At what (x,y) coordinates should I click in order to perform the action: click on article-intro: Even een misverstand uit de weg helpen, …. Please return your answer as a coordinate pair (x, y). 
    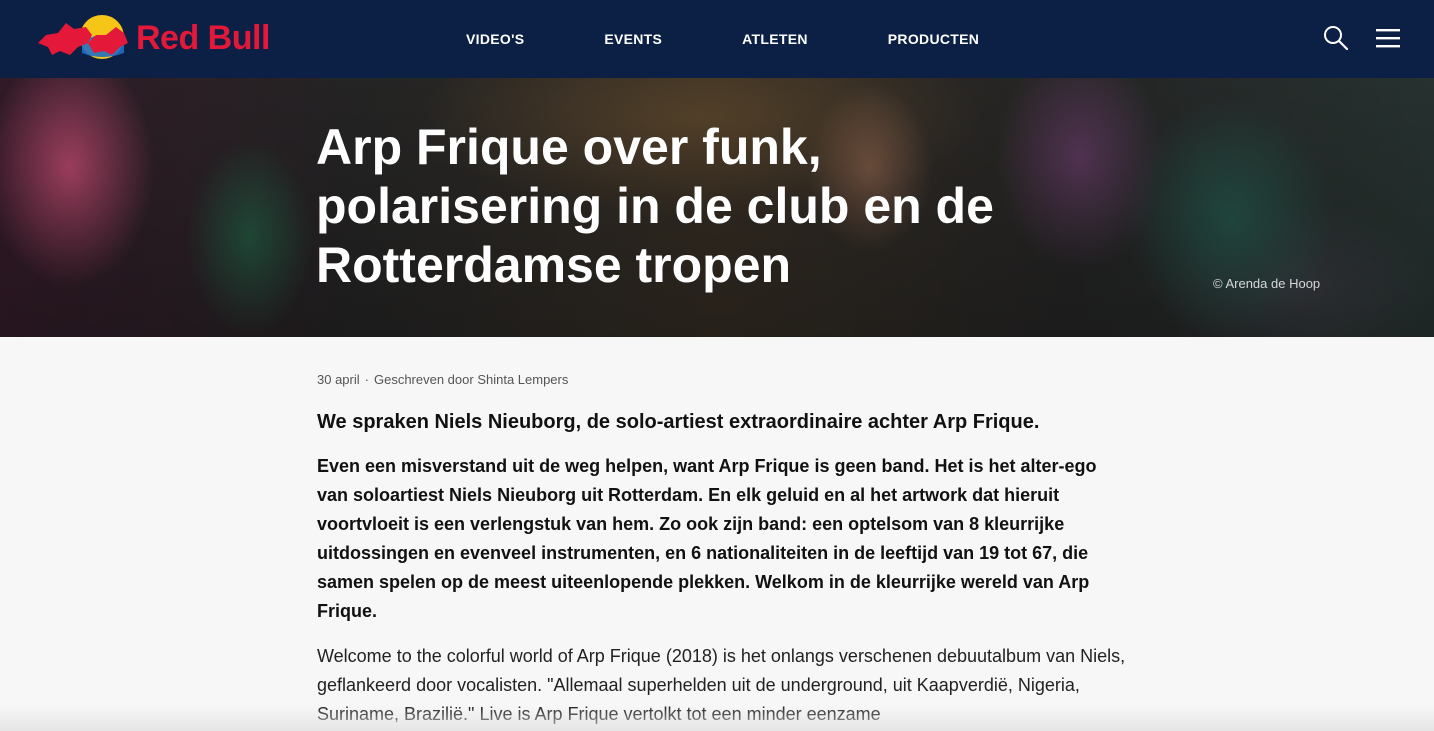
    Looking at the image, I should click on (707, 538).